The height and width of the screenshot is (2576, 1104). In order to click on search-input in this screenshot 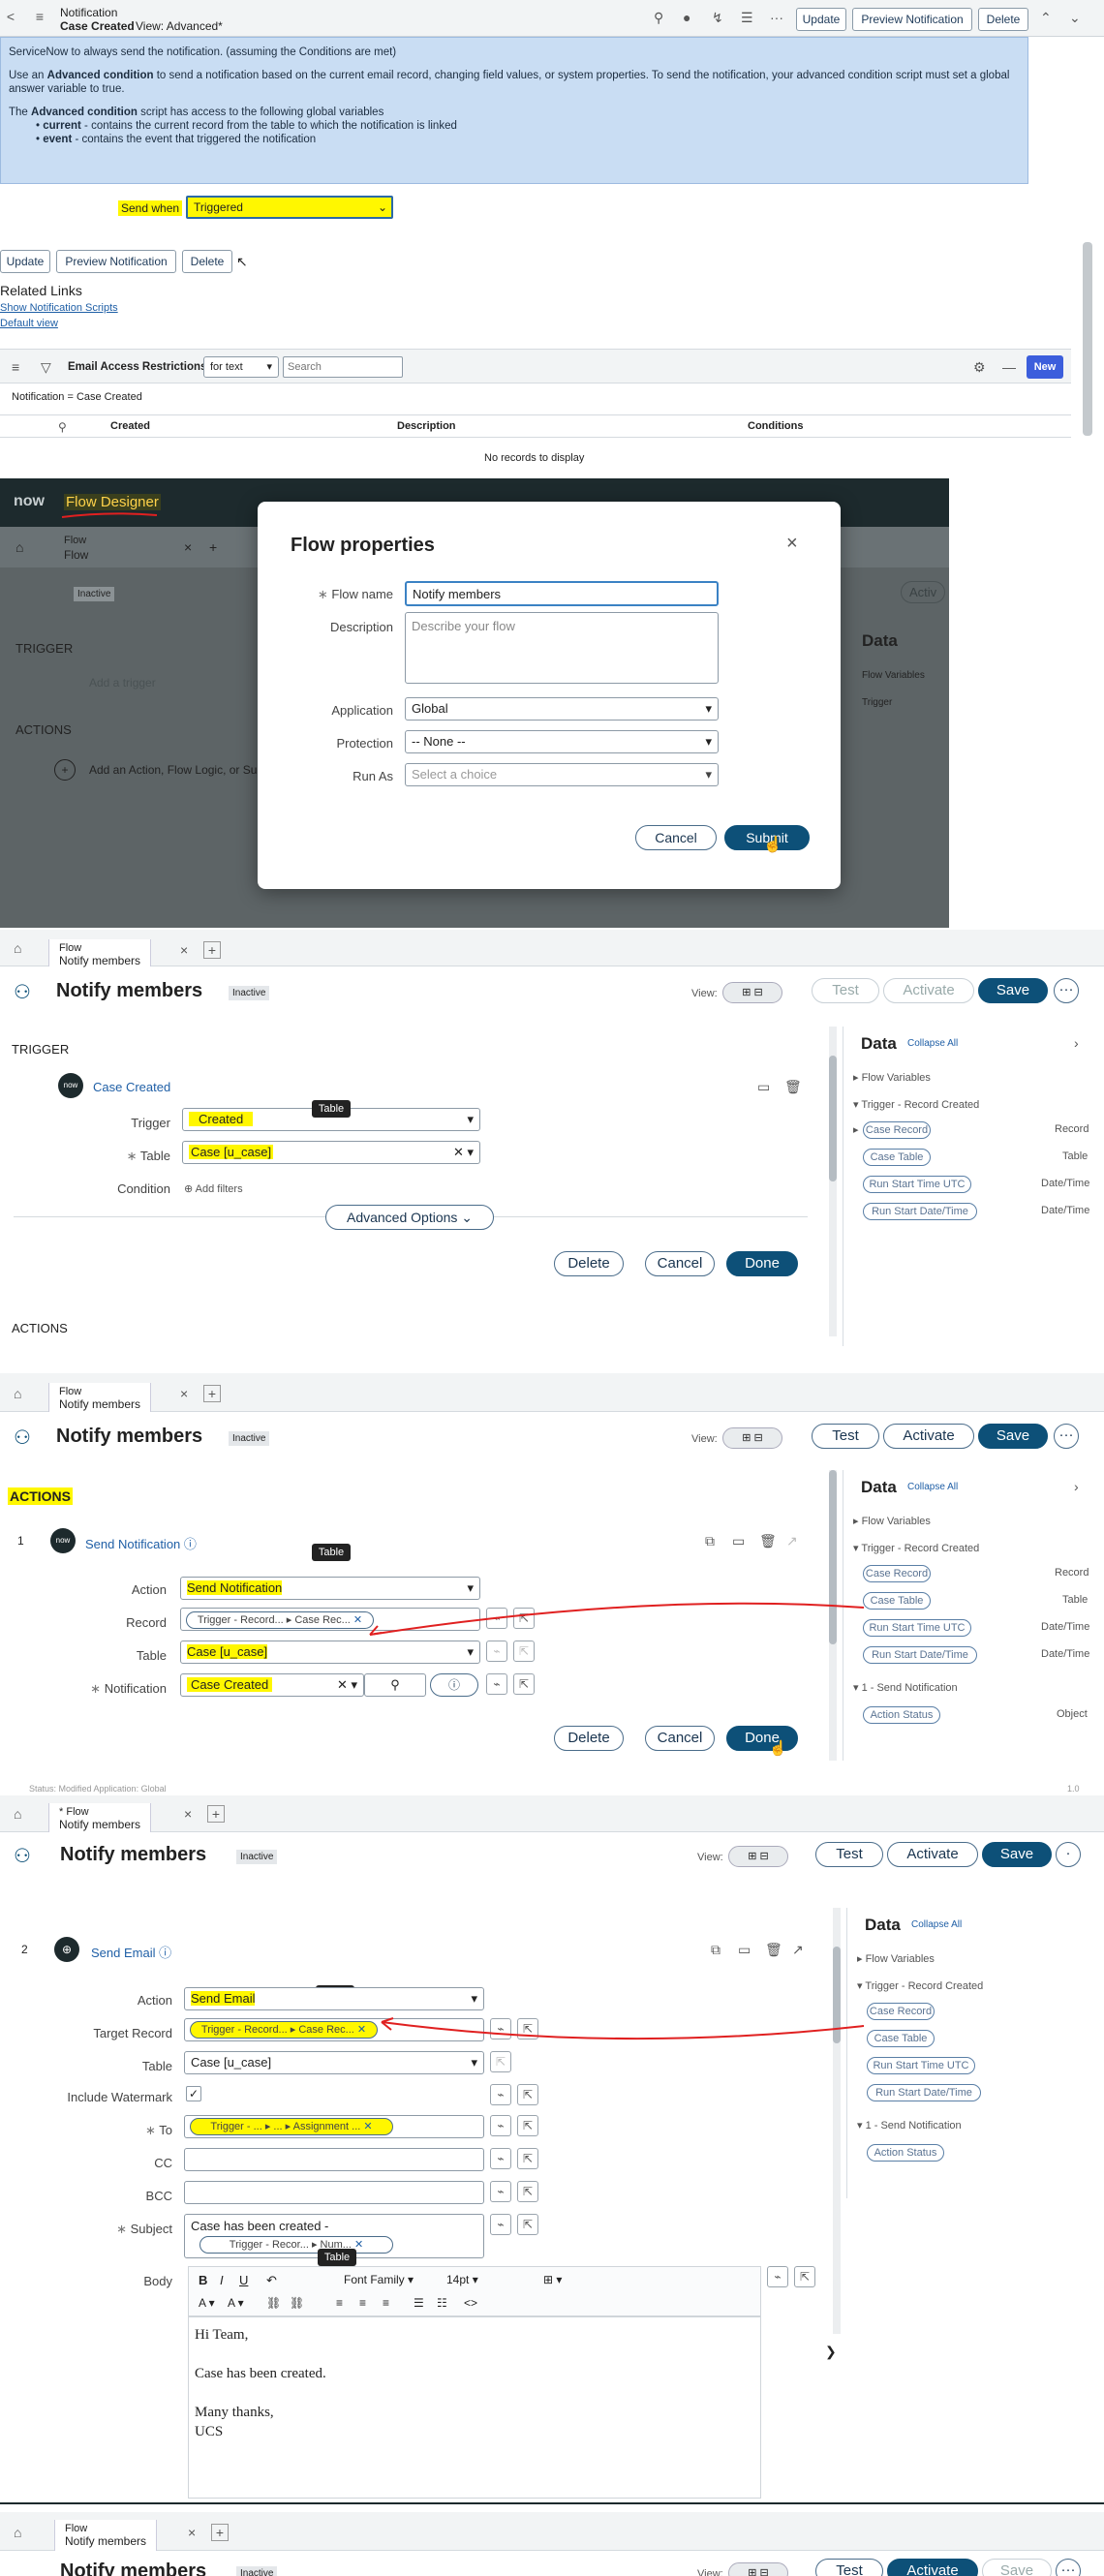, I will do `click(343, 367)`.